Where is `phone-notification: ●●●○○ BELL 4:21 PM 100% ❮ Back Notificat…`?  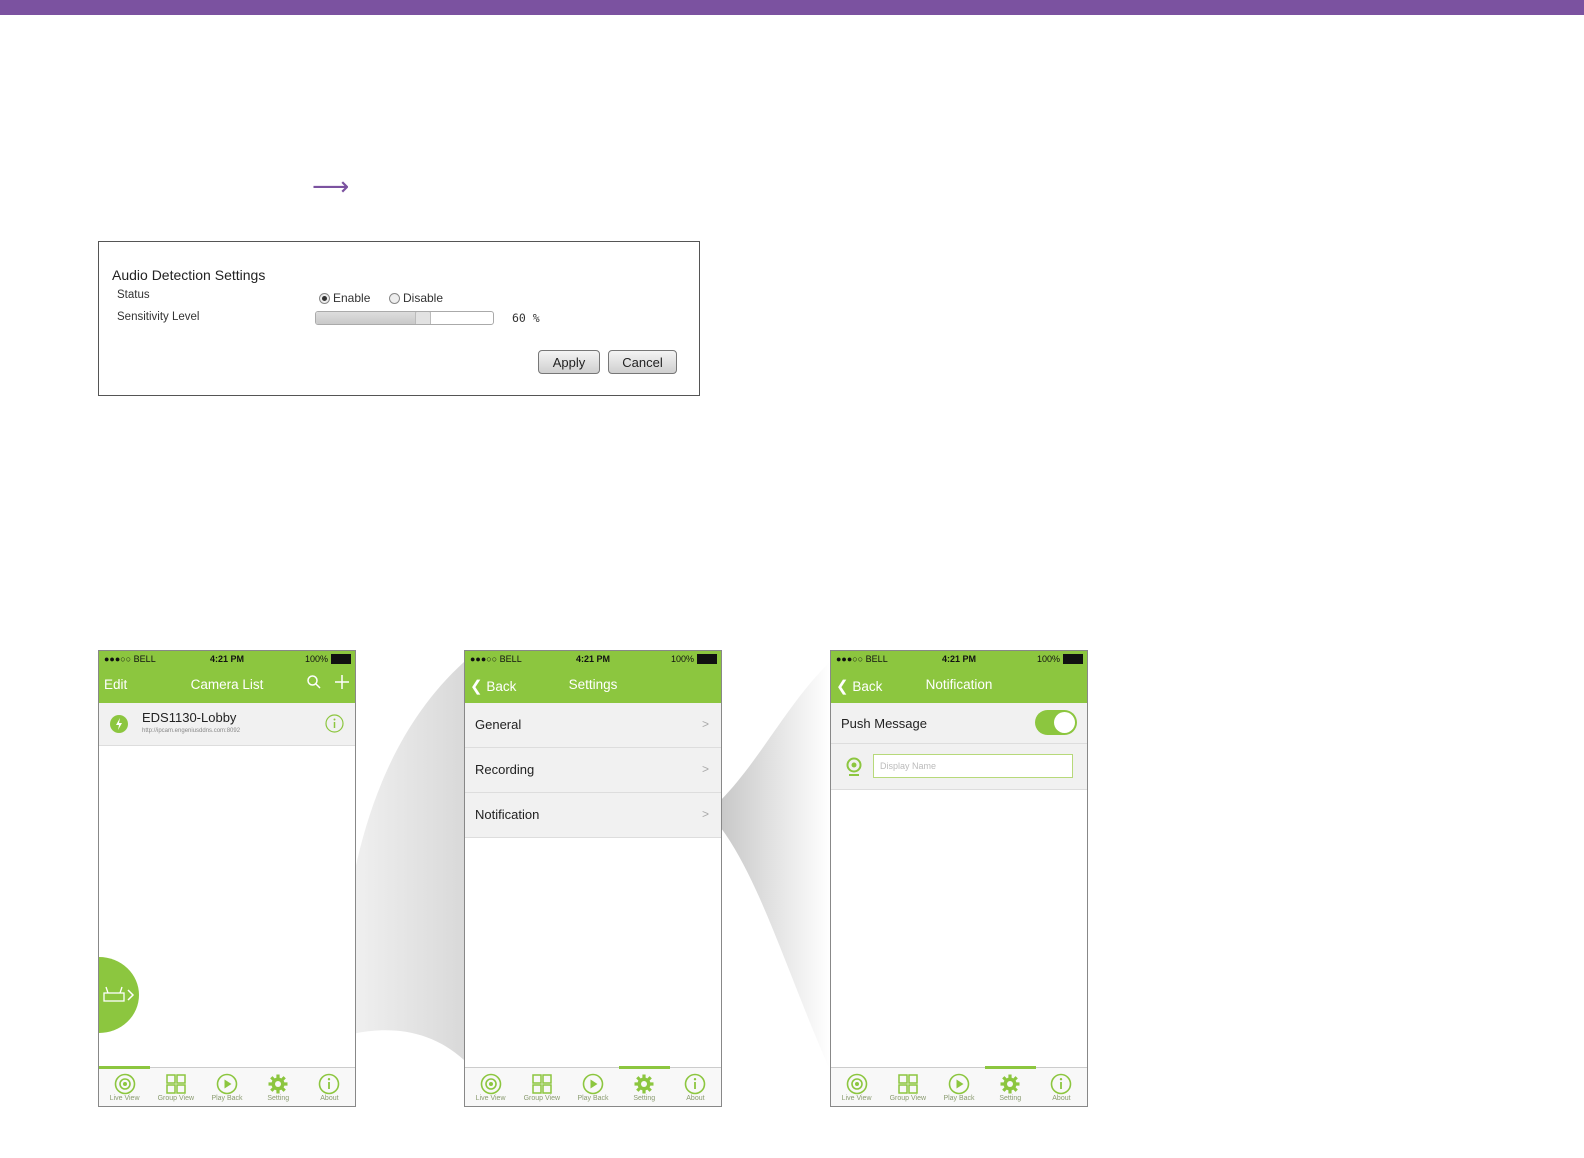 phone-notification: ●●●○○ BELL 4:21 PM 100% ❮ Back Notificat… is located at coordinates (959, 878).